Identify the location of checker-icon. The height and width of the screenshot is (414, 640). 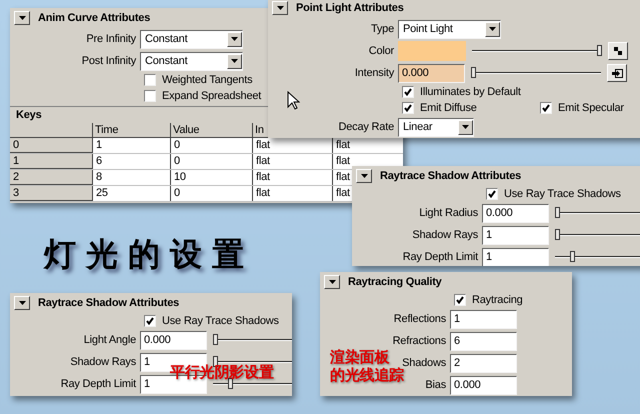
(618, 51).